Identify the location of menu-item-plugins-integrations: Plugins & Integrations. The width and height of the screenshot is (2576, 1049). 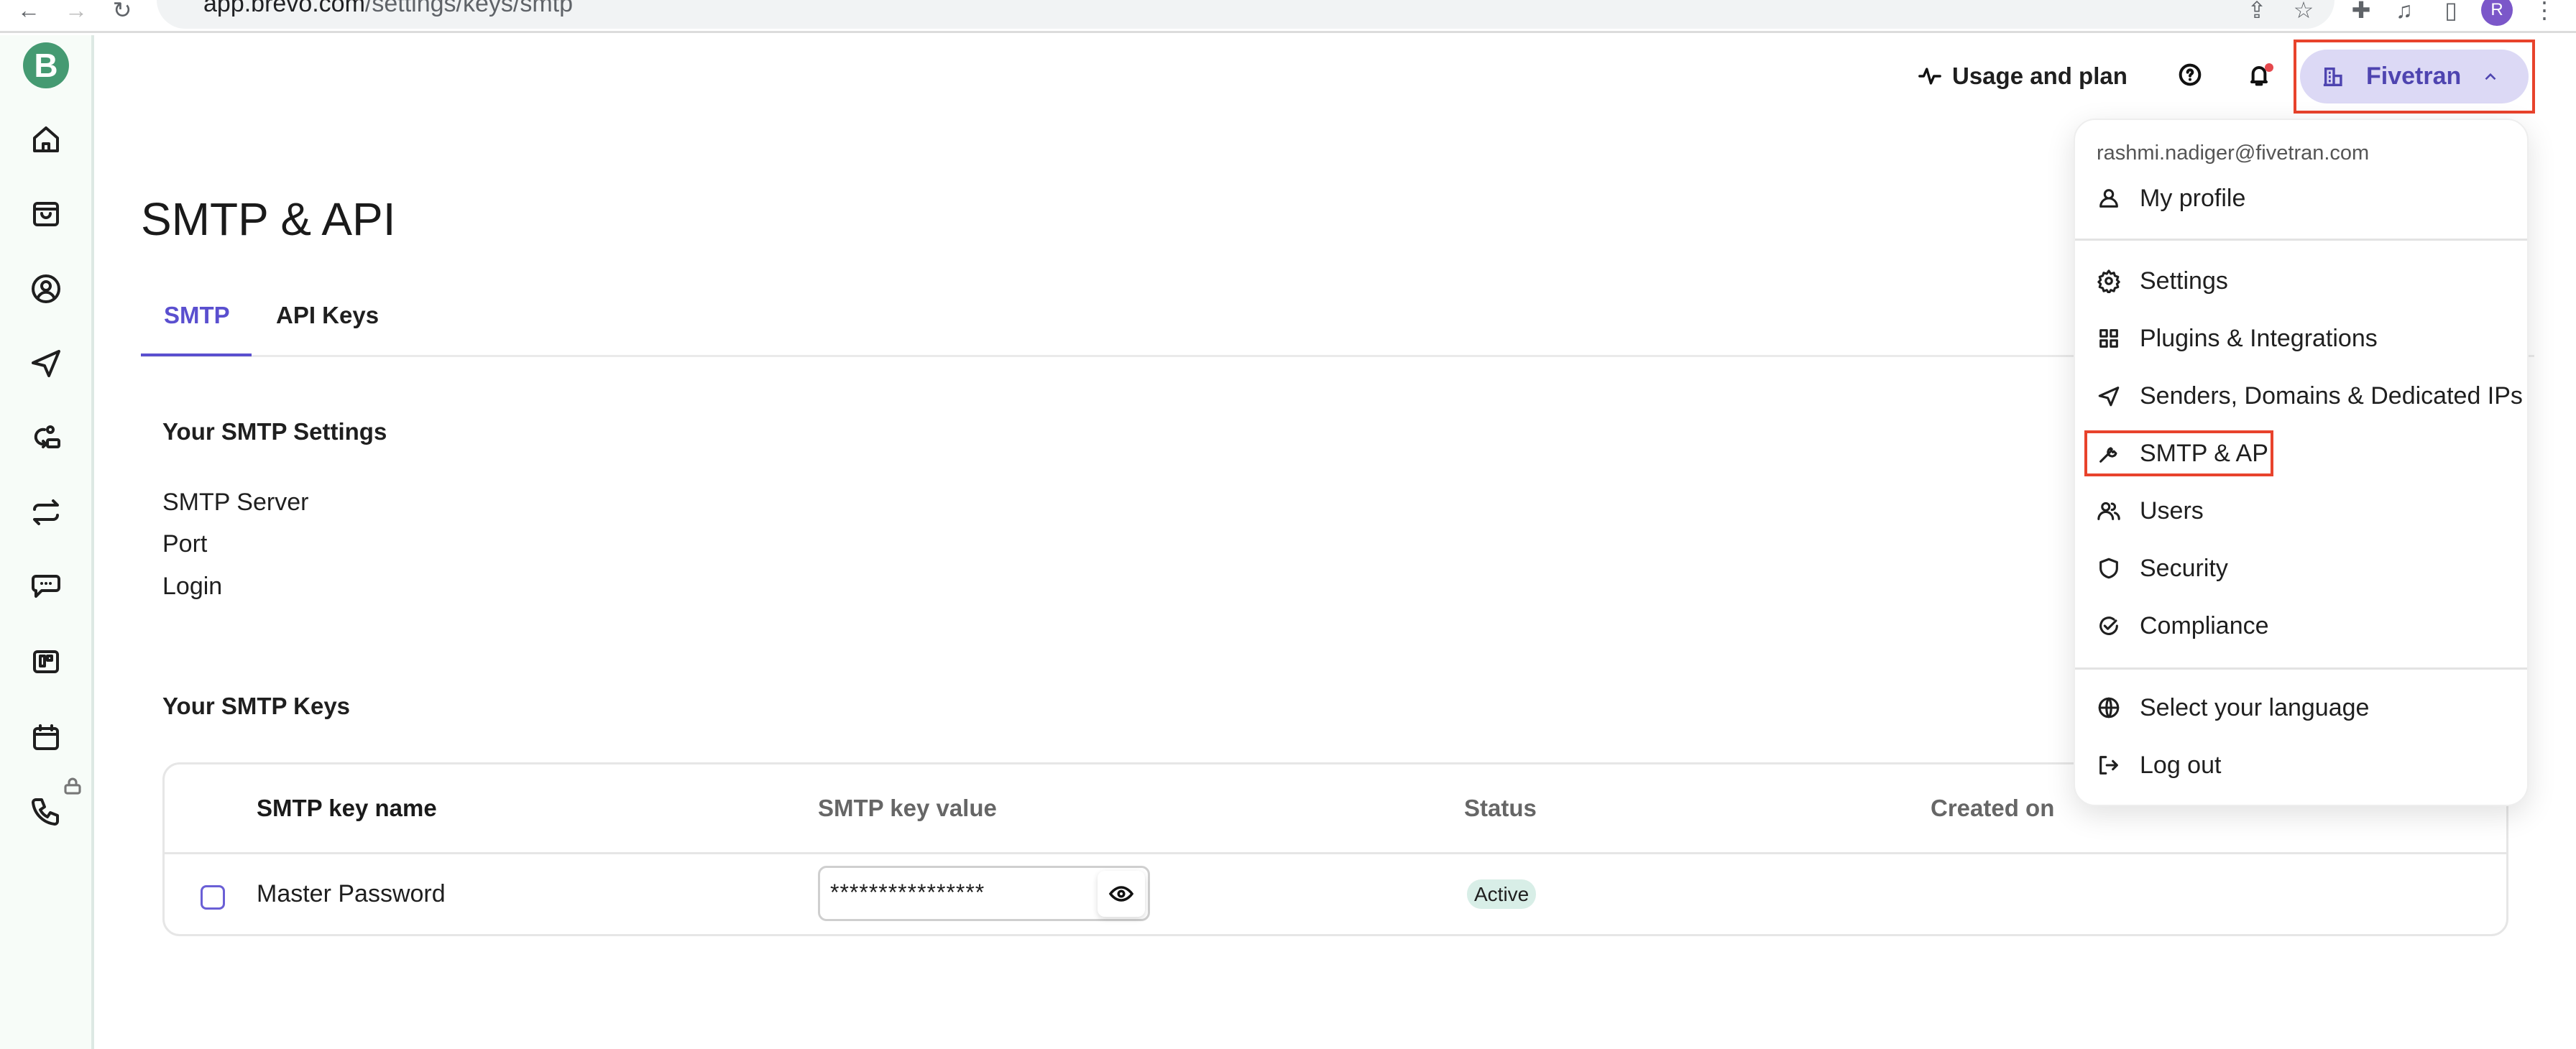
(2237, 338).